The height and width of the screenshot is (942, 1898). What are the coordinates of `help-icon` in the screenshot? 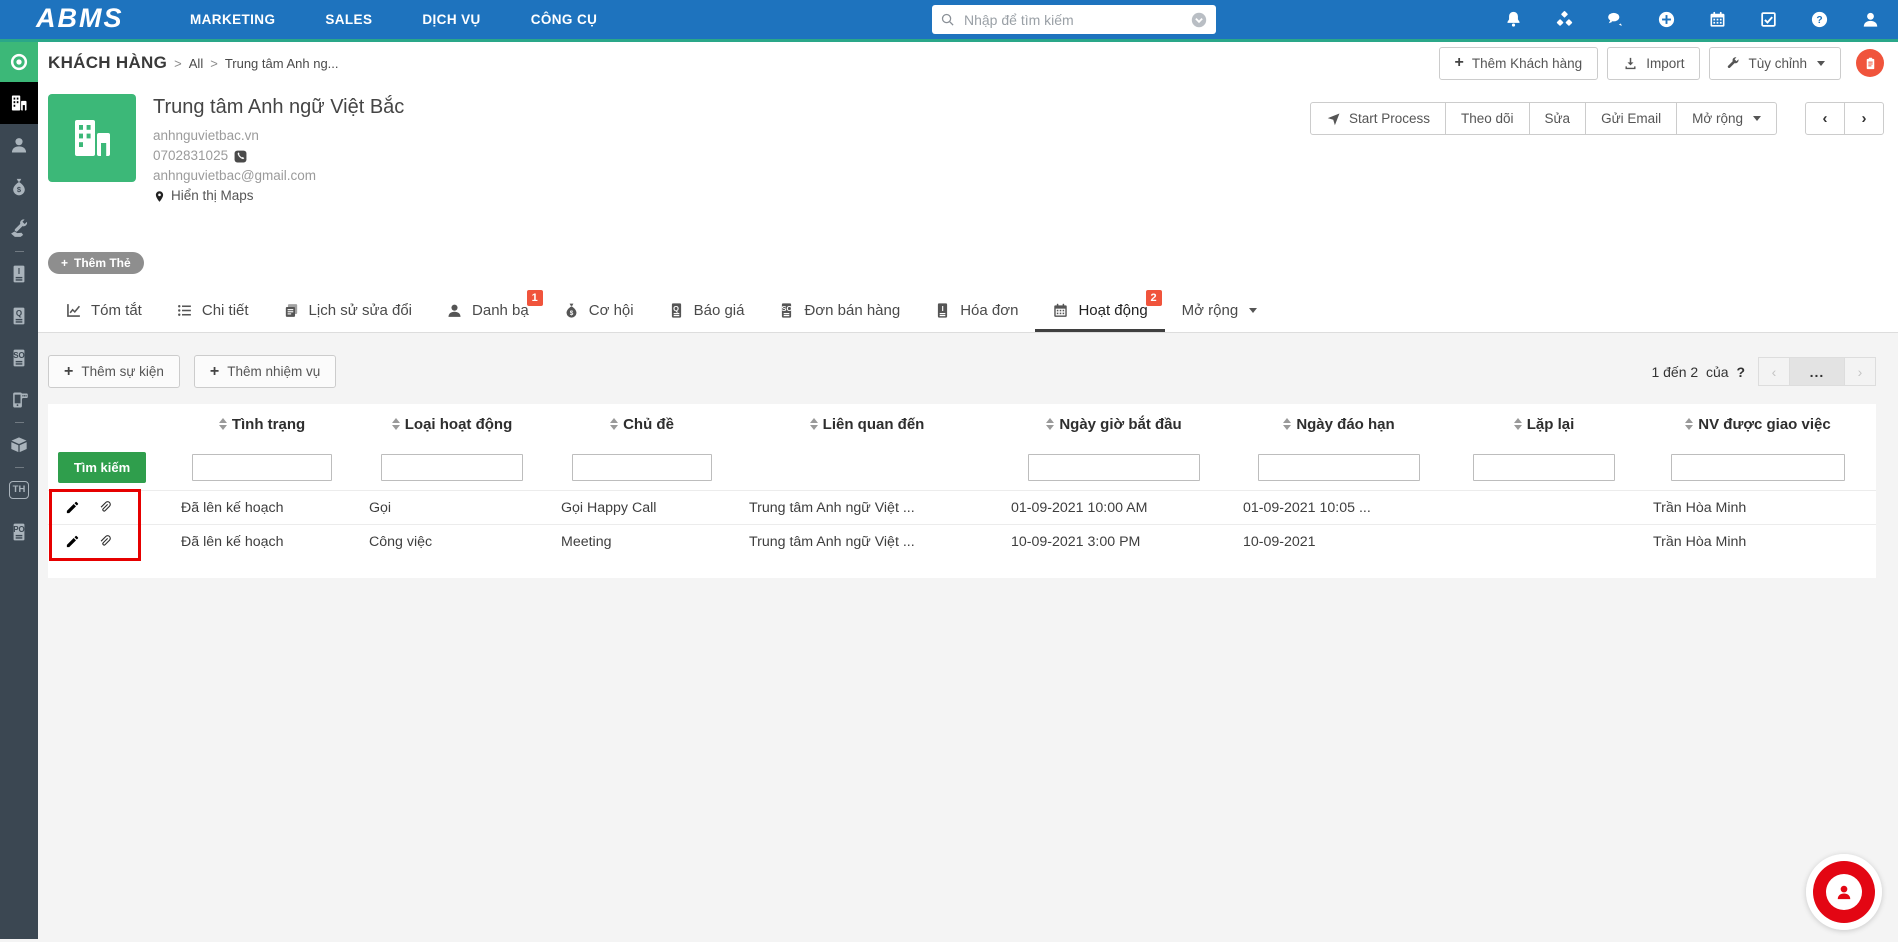 It's located at (1819, 19).